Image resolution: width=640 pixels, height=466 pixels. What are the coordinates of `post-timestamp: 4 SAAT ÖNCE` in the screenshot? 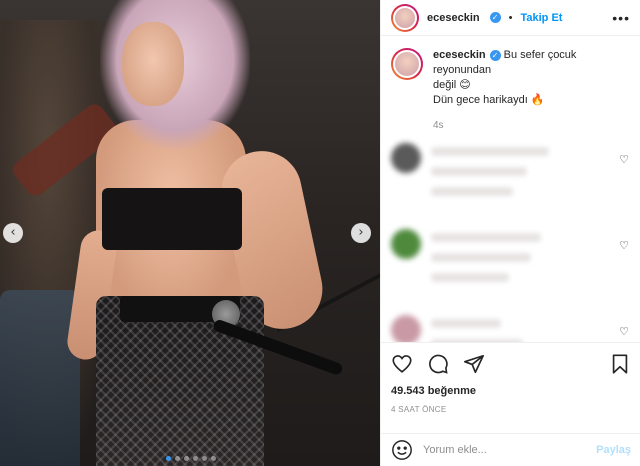 It's located at (511, 409).